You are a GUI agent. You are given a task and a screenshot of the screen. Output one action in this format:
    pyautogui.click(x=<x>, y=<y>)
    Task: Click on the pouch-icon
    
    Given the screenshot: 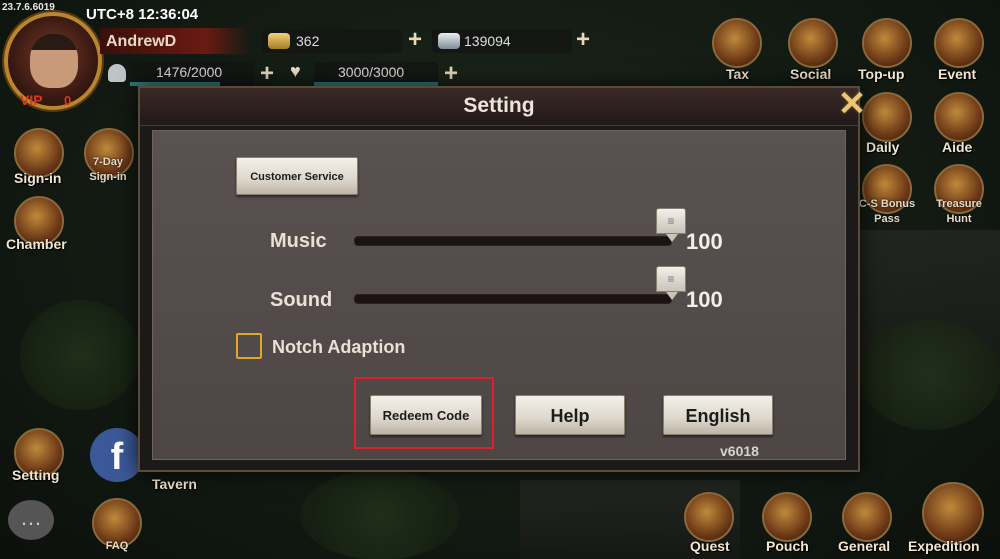 What is the action you would take?
    pyautogui.click(x=787, y=517)
    